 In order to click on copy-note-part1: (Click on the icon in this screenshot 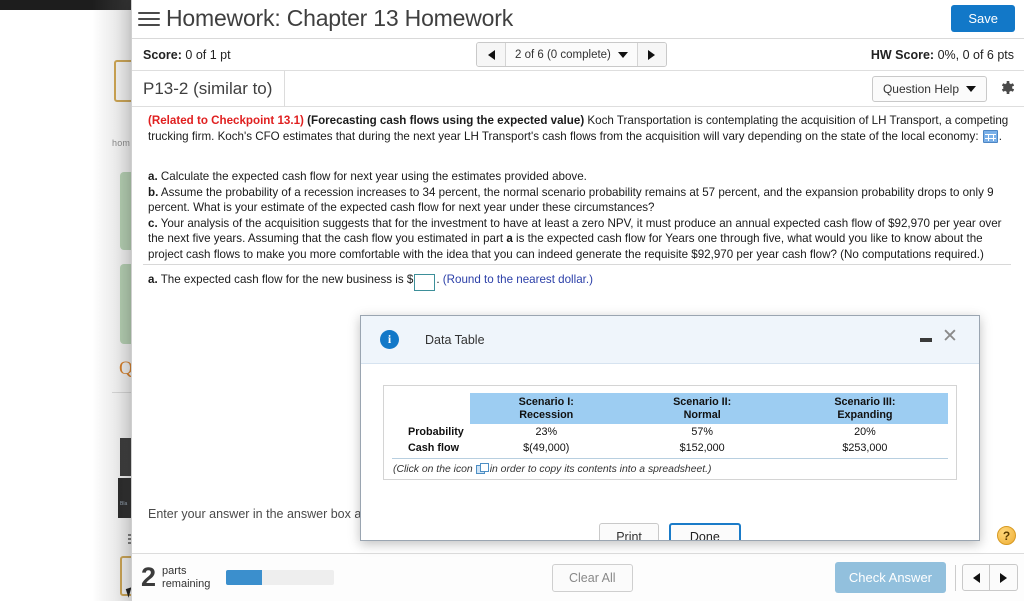, I will do `click(433, 469)`.